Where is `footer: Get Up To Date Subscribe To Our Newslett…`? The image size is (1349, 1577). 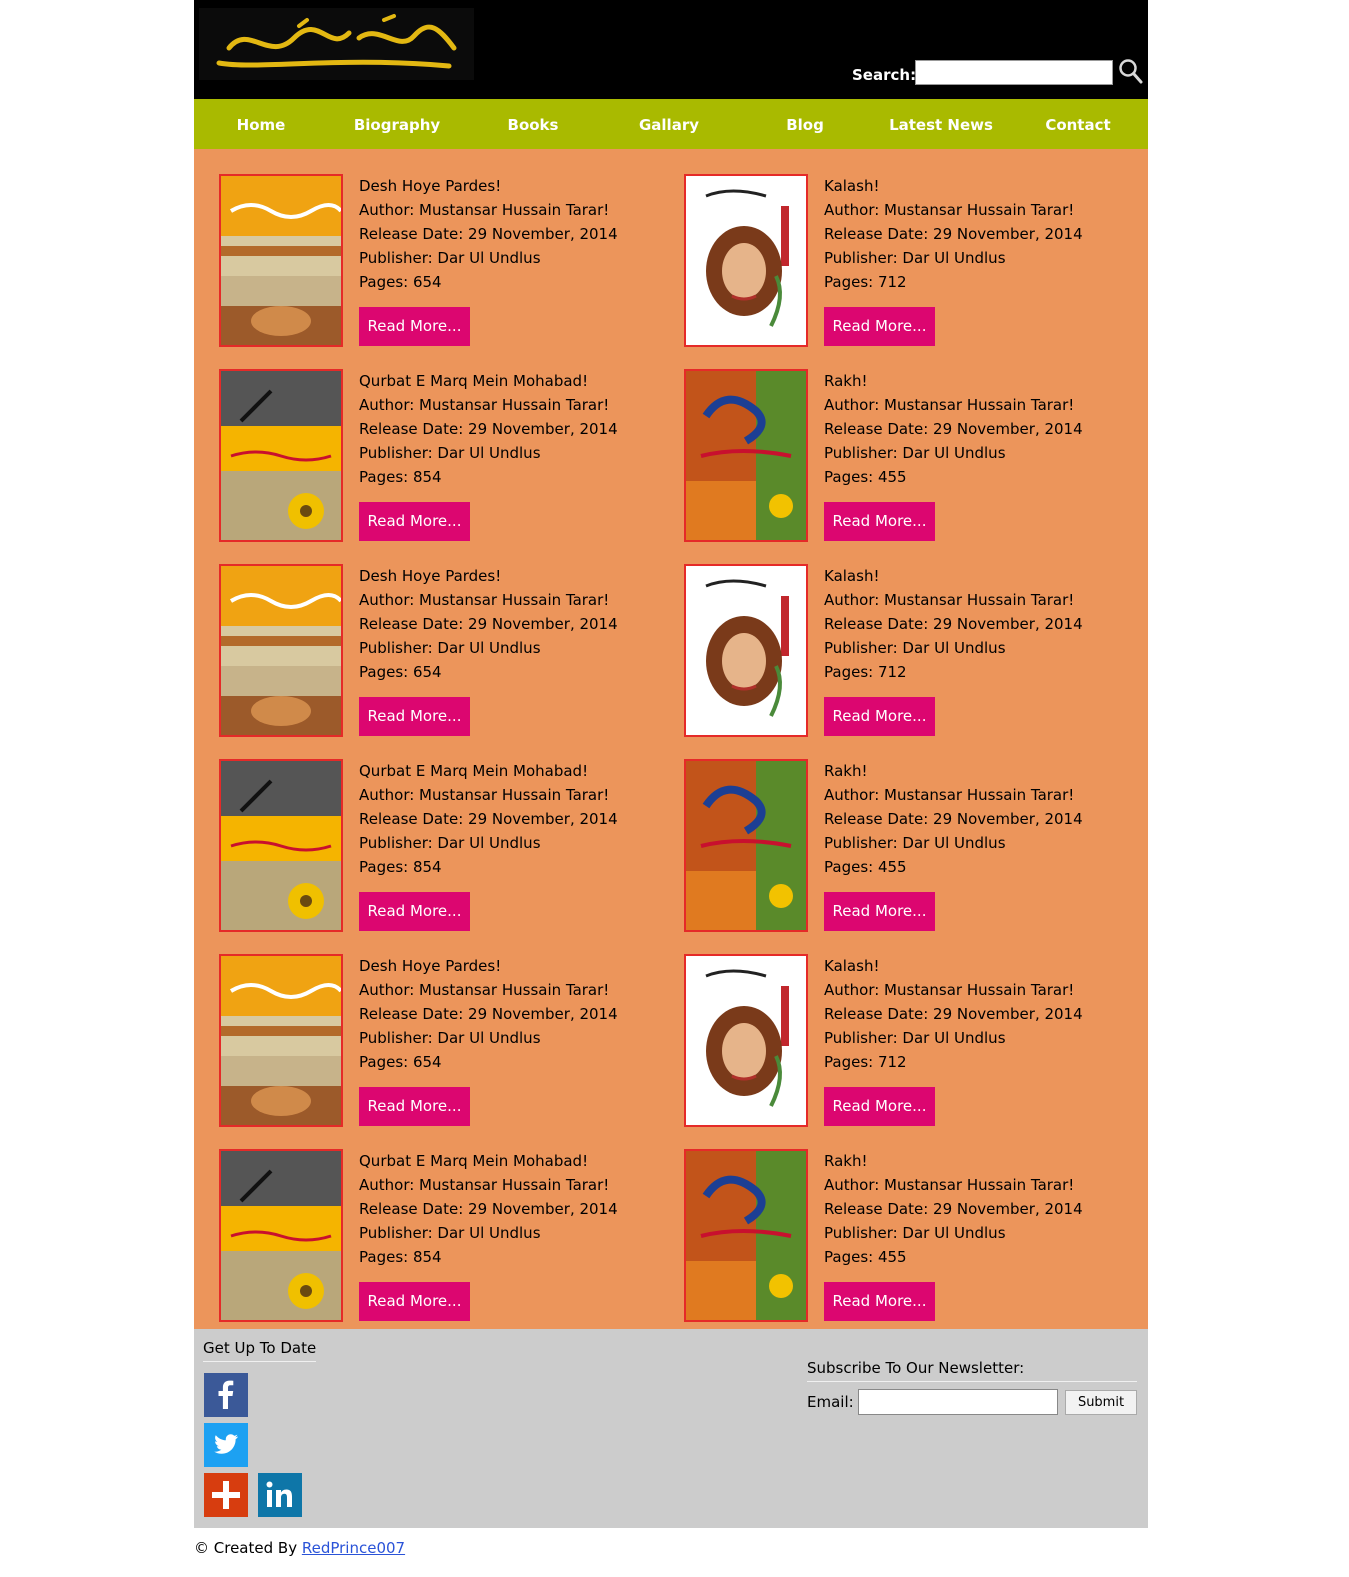 footer: Get Up To Date Subscribe To Our Newslett… is located at coordinates (671, 1428).